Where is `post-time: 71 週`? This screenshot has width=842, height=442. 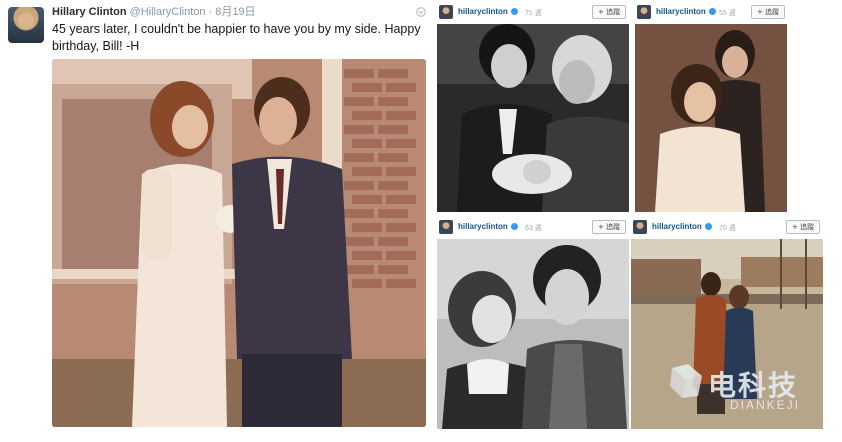 post-time: 71 週 is located at coordinates (533, 13).